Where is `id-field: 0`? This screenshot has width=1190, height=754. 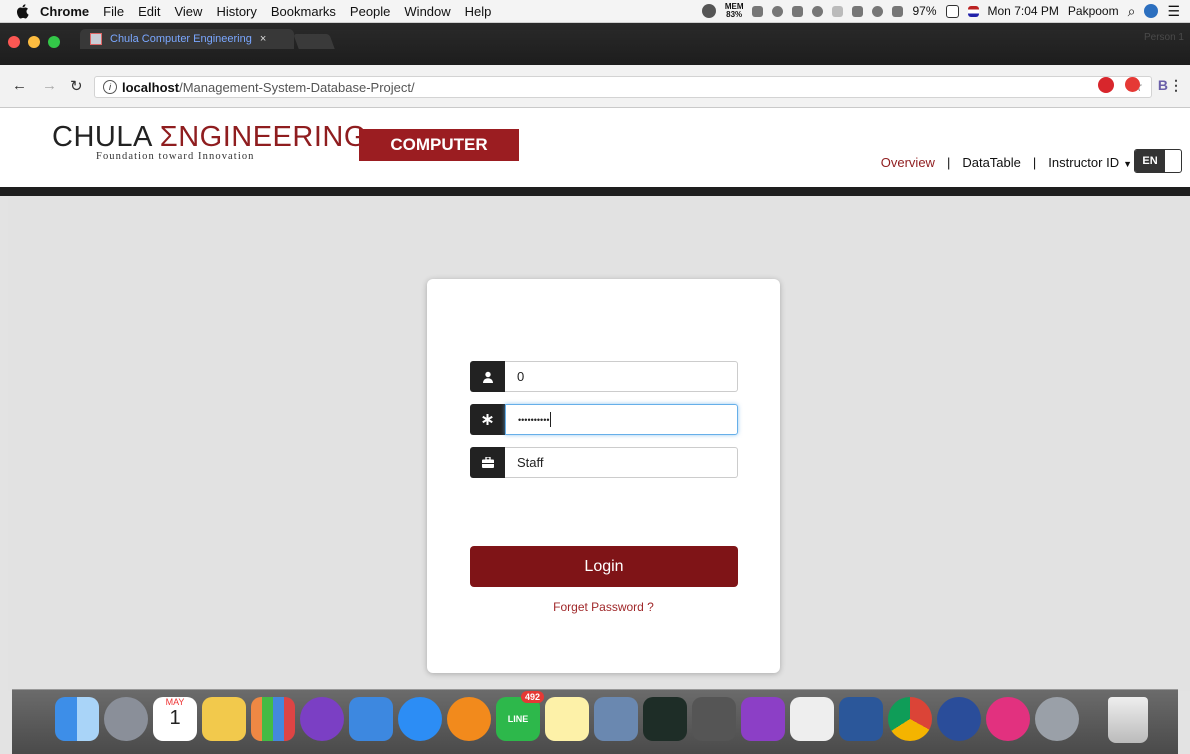 id-field: 0 is located at coordinates (604, 376).